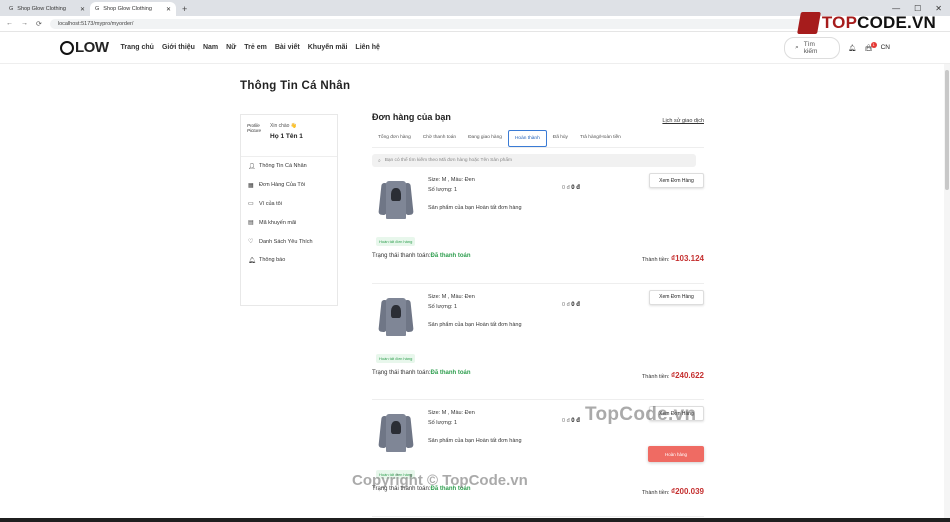 The height and width of the screenshot is (522, 950). I want to click on wallet-icon: ▭, so click(251, 204).